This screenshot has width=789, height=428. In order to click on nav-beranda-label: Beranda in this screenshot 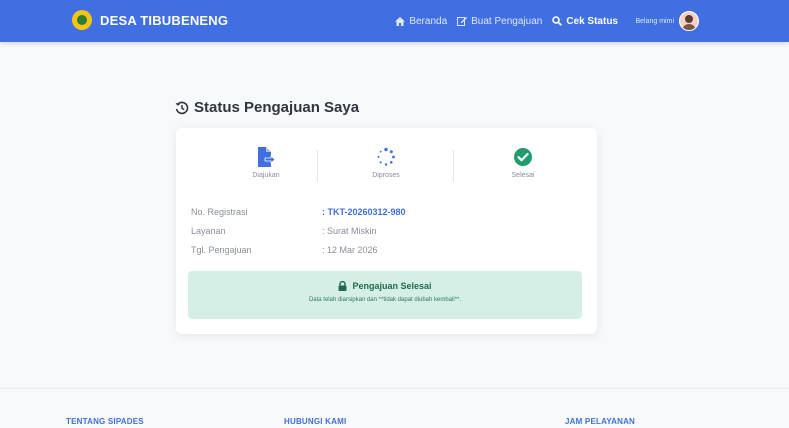, I will do `click(428, 21)`.